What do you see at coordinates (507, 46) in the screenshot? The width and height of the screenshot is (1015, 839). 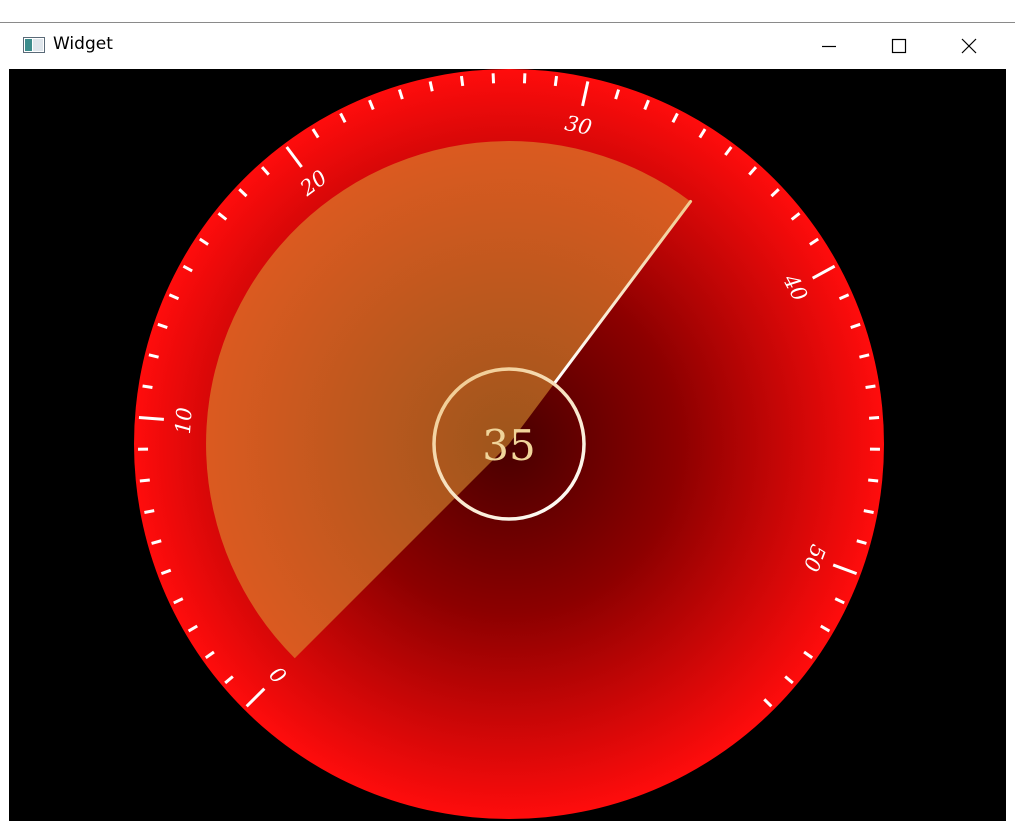 I see `title-bar: Widget` at bounding box center [507, 46].